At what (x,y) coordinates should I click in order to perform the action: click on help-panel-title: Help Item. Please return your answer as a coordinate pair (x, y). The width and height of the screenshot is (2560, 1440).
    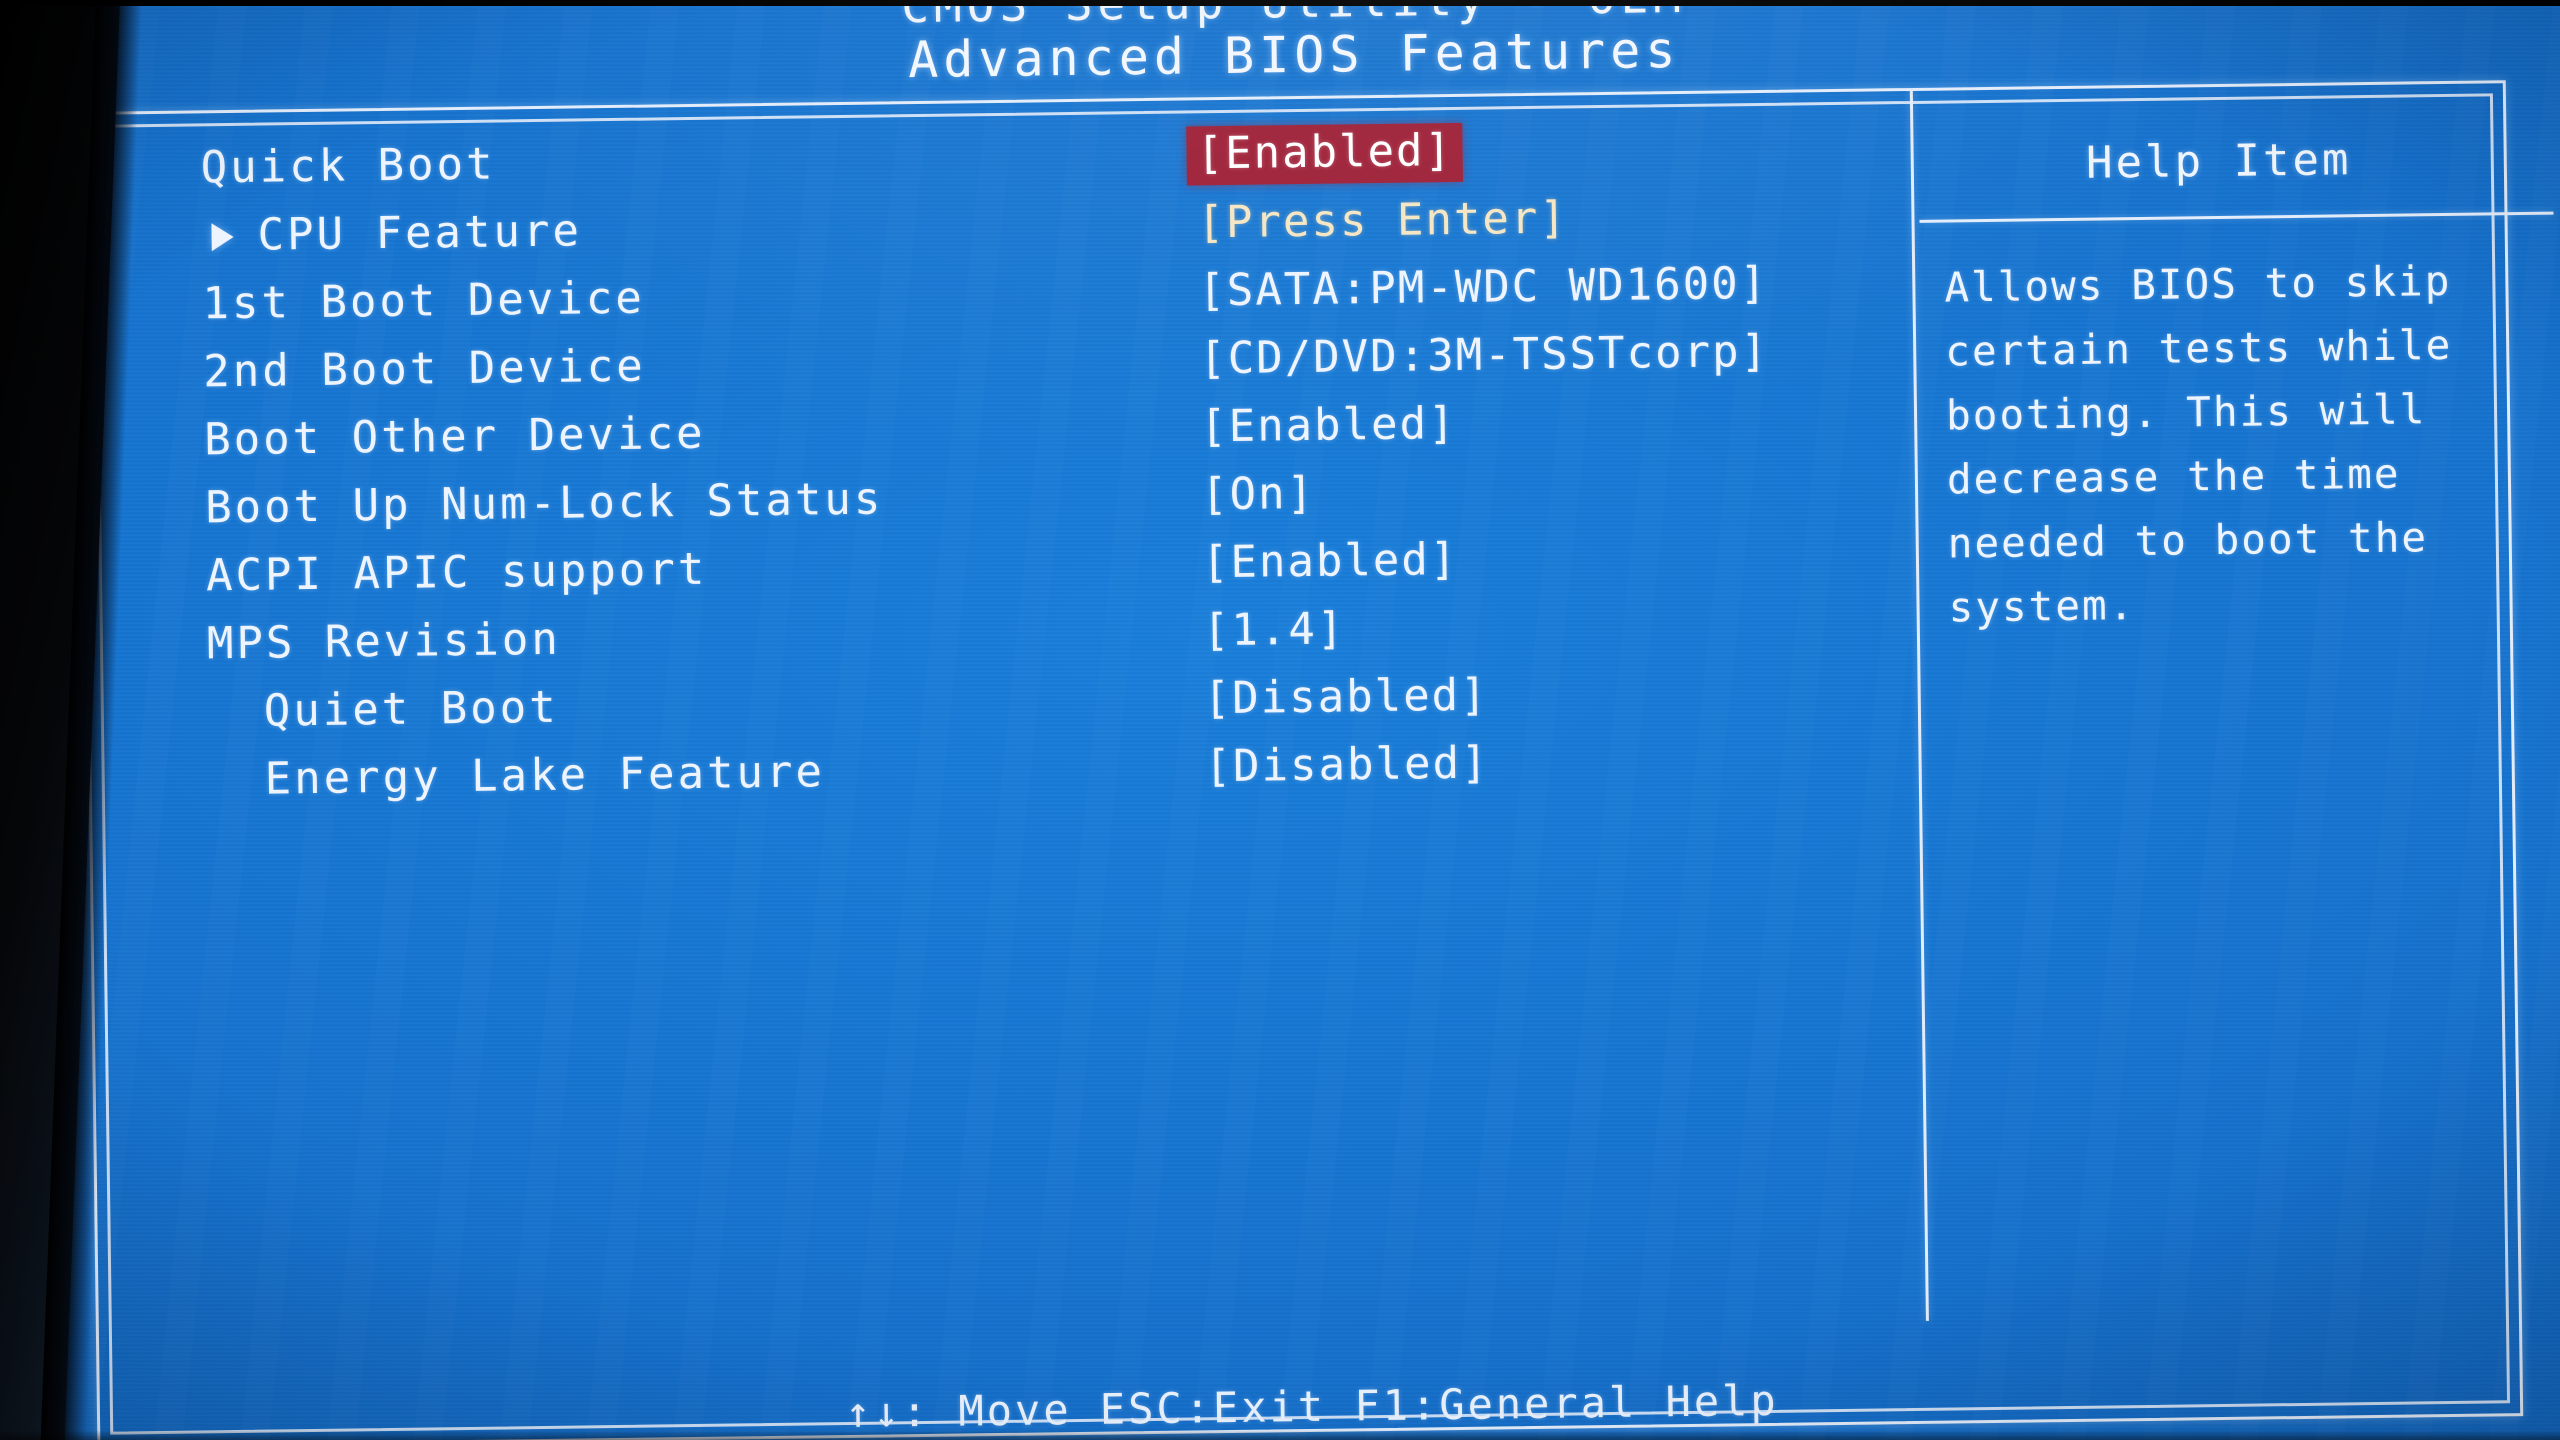
    Looking at the image, I should click on (2218, 161).